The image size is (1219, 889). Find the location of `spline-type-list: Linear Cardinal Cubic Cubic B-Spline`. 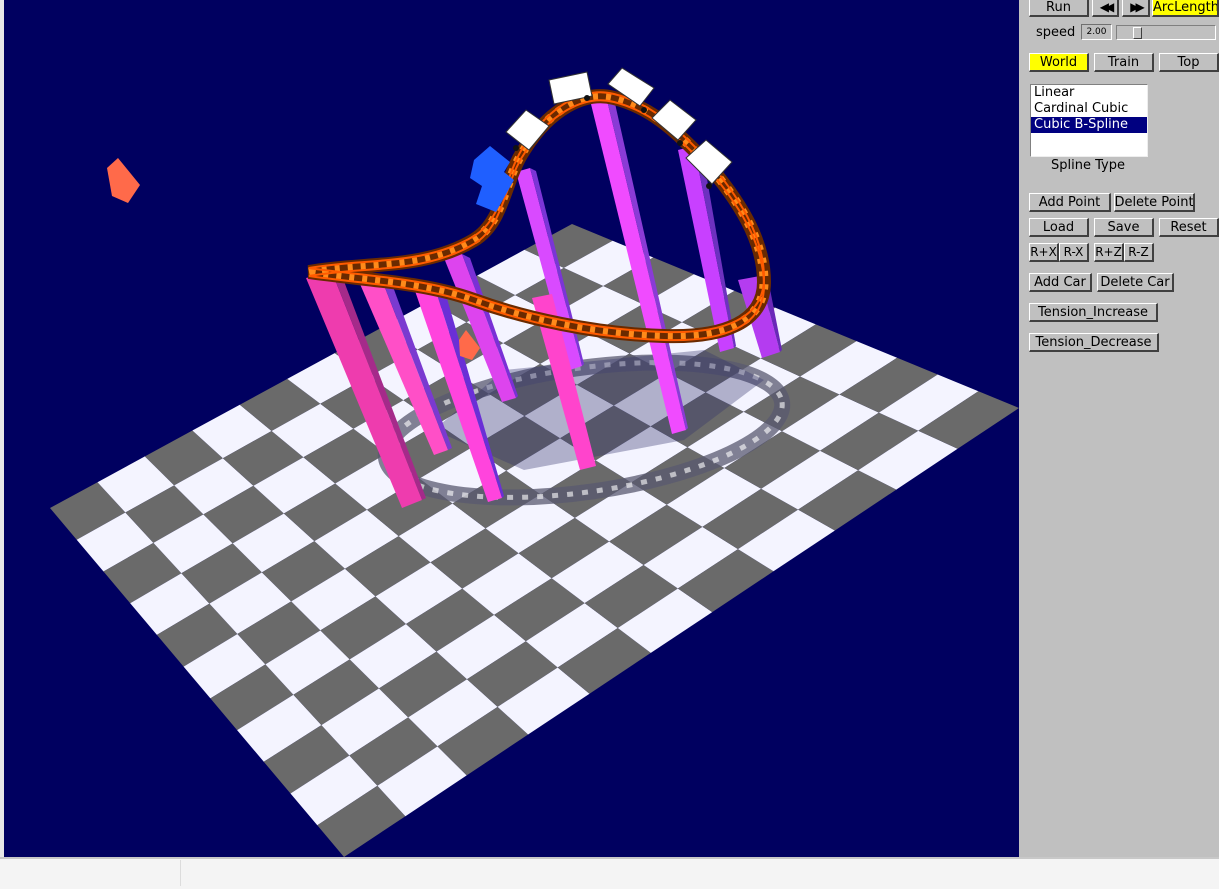

spline-type-list: Linear Cardinal Cubic Cubic B-Spline is located at coordinates (1089, 120).